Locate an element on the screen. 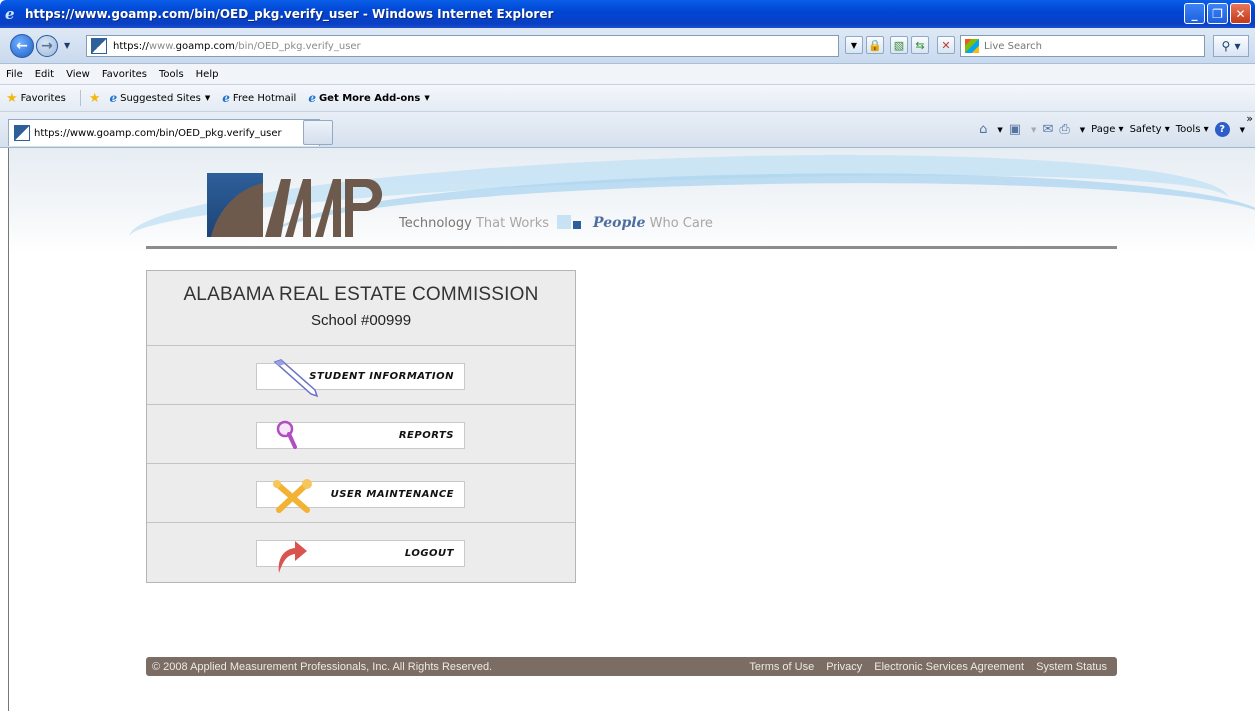  get-addons-label: Get More Add-ons is located at coordinates (369, 98).